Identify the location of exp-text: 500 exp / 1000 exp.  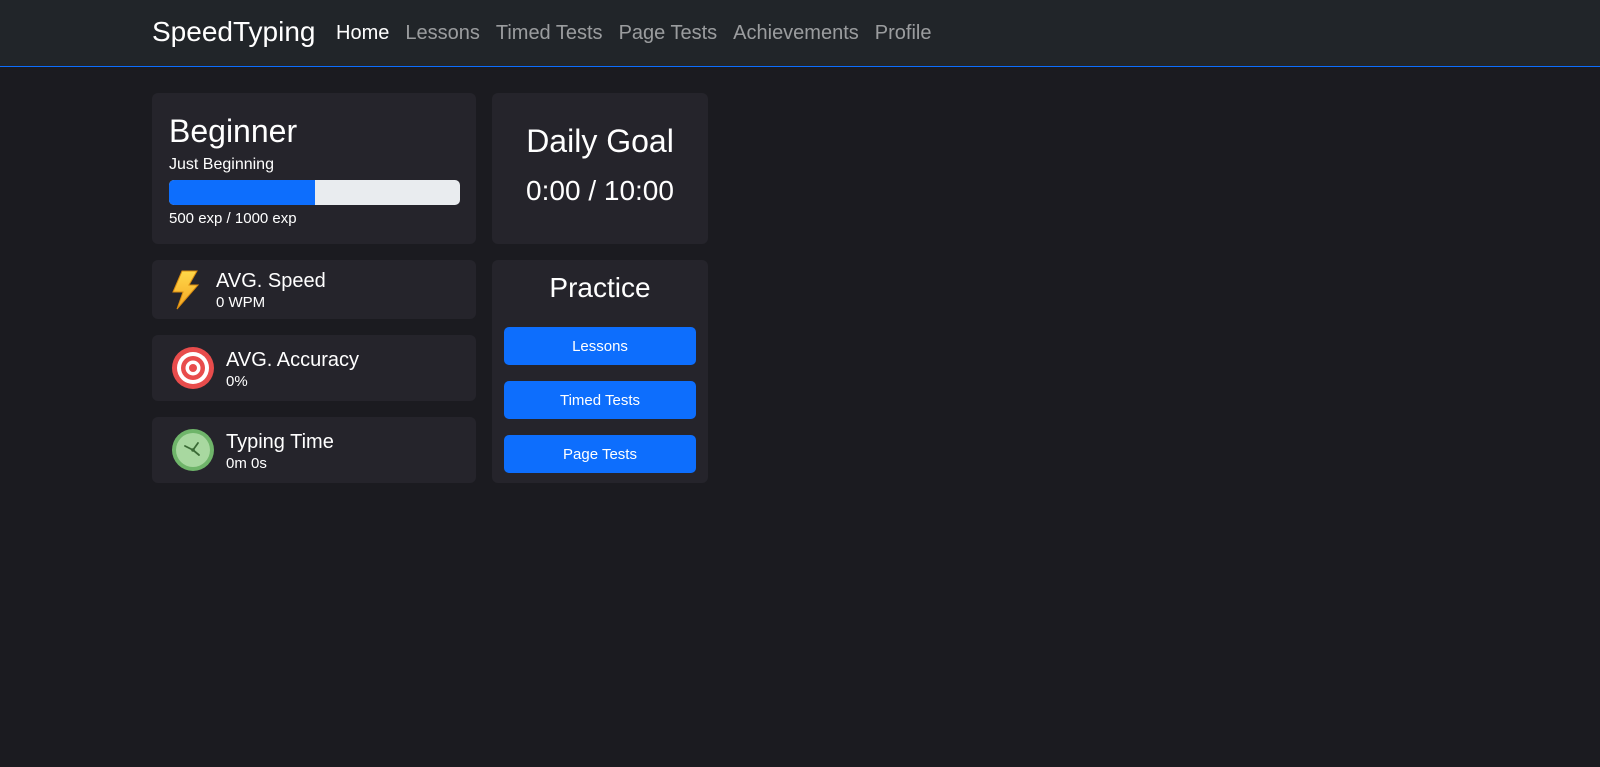
(233, 218).